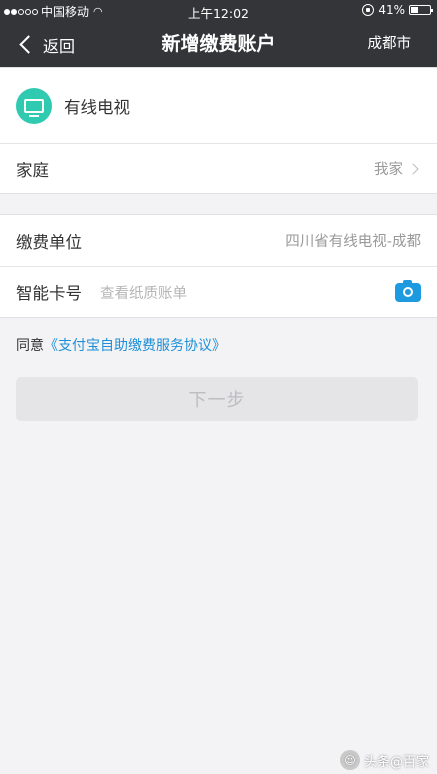 The image size is (437, 774). Describe the element at coordinates (217, 399) in the screenshot. I see `next-step-button: 下一步` at that location.